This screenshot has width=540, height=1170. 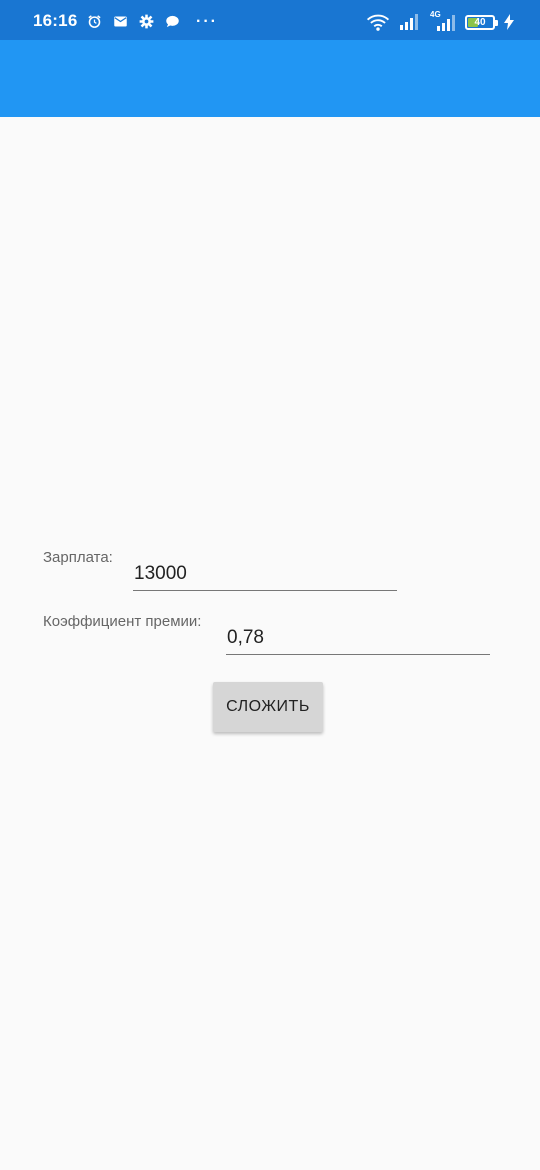 What do you see at coordinates (265, 576) in the screenshot?
I see `salary-input` at bounding box center [265, 576].